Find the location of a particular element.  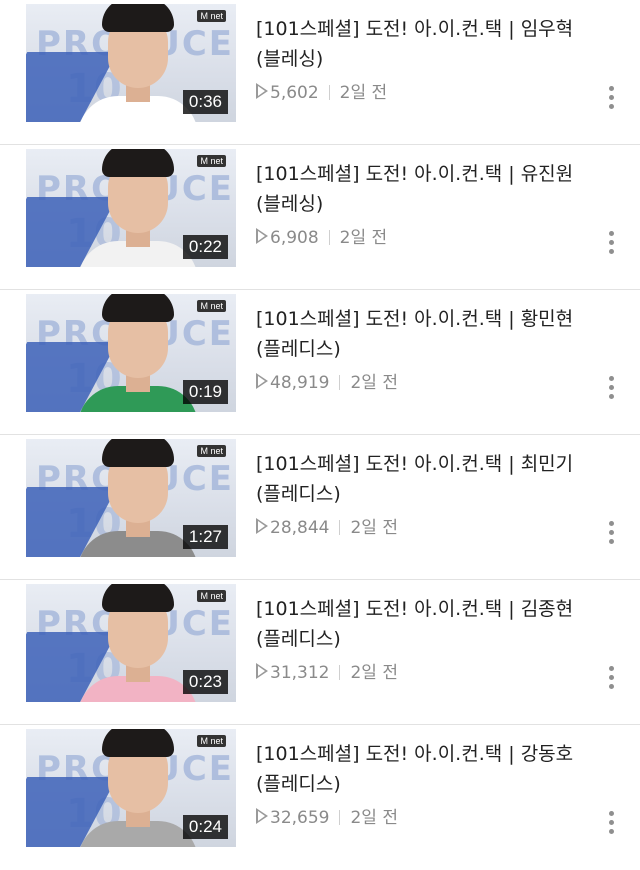

duration-badge: 0:24 is located at coordinates (205, 827).